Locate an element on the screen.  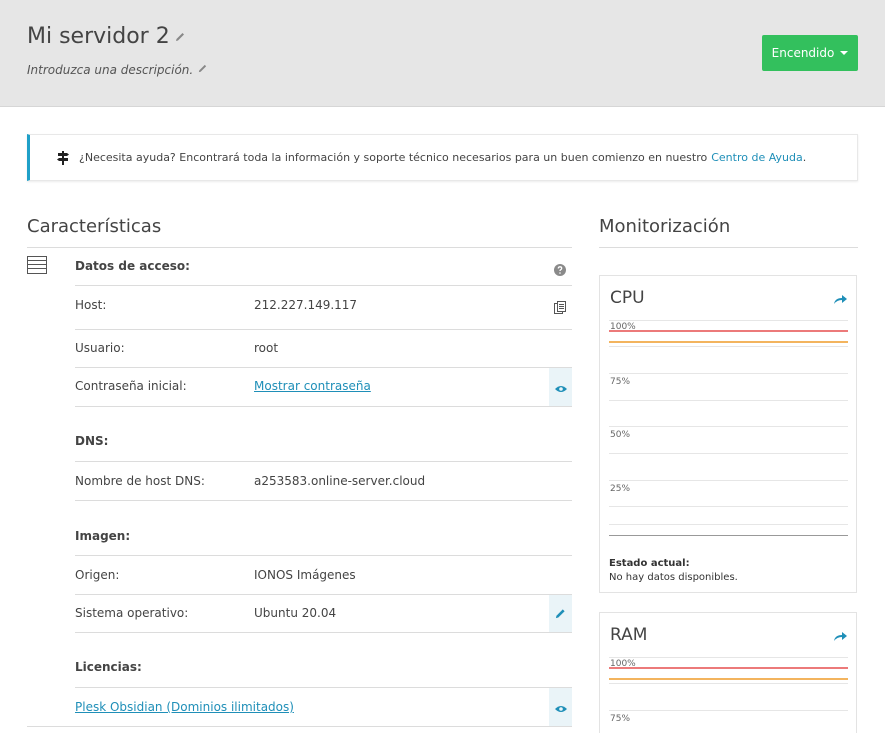
features-divider is located at coordinates (299, 247).